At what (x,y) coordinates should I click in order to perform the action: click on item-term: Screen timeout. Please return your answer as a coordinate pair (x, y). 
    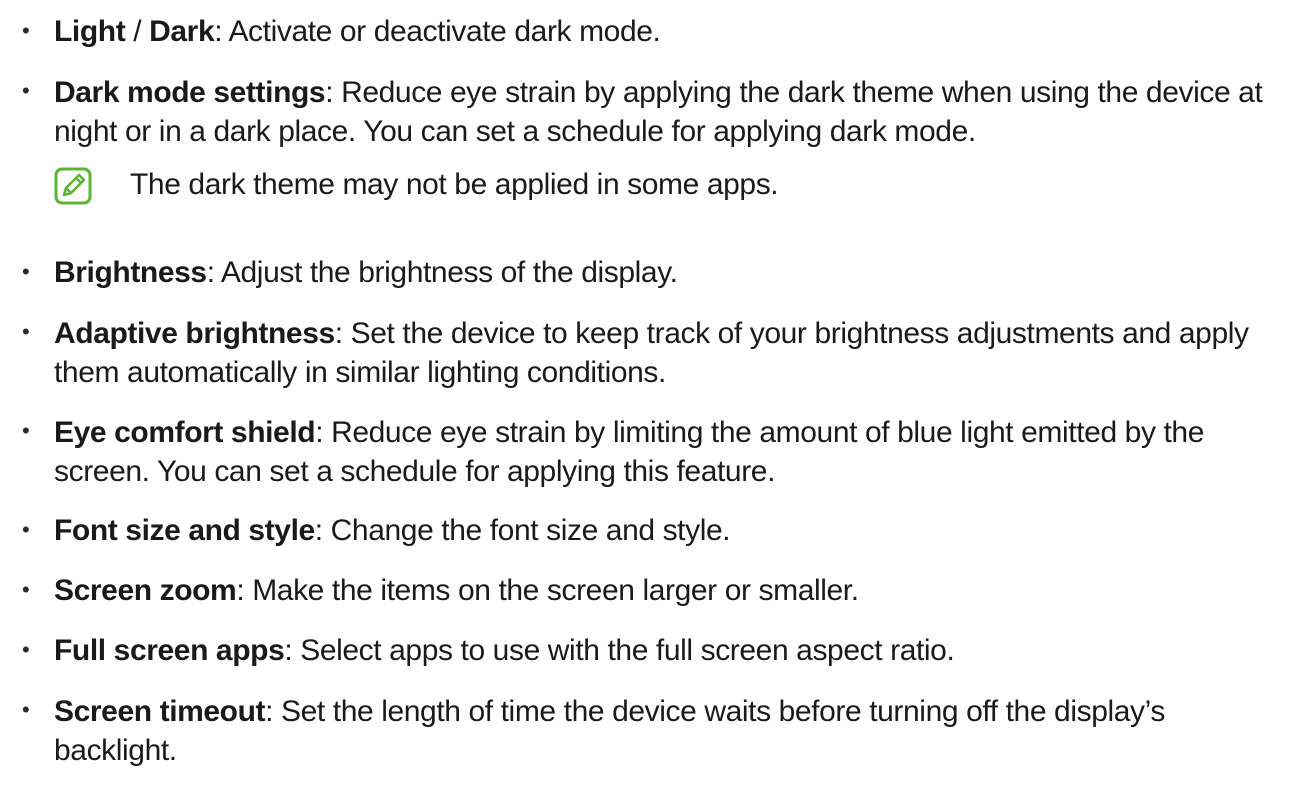
    Looking at the image, I should click on (160, 711).